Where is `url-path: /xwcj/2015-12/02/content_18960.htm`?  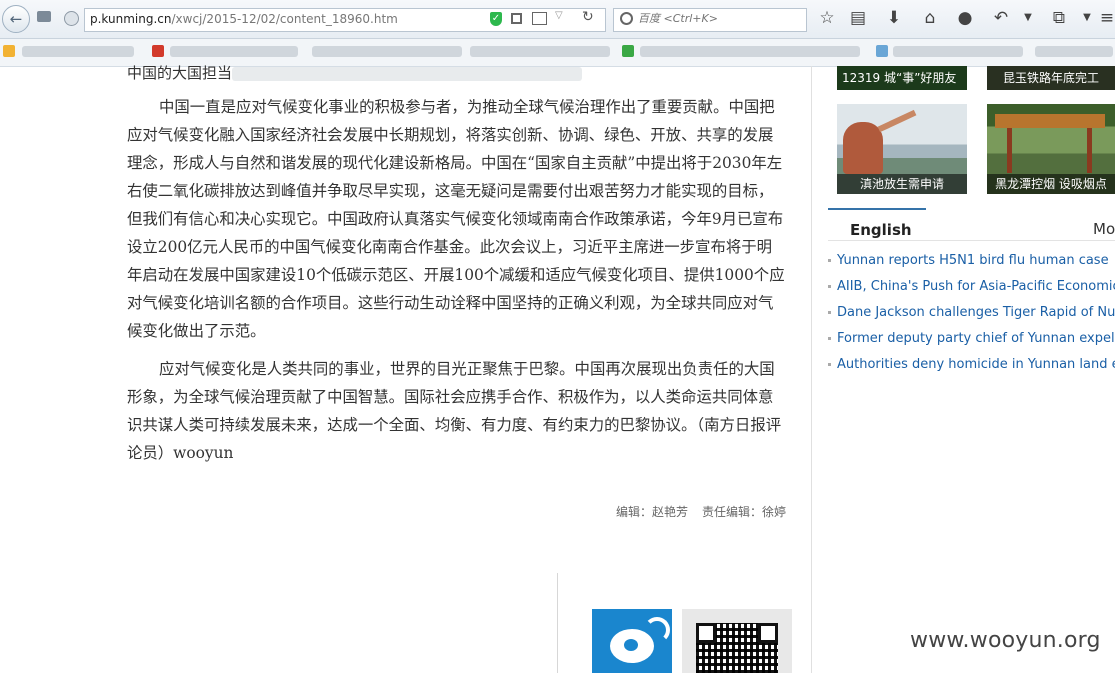 url-path: /xwcj/2015-12/02/content_18960.htm is located at coordinates (284, 19).